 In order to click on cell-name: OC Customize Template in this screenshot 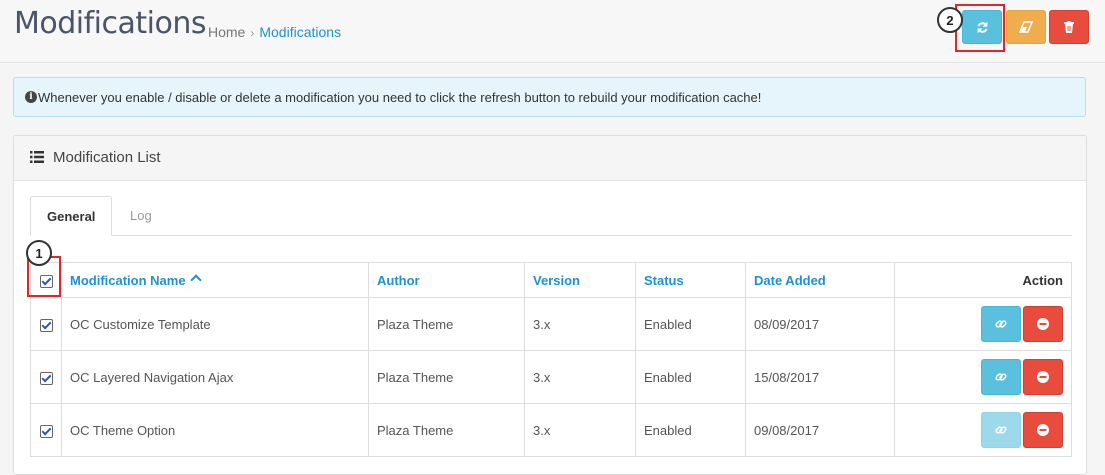, I will do `click(215, 324)`.